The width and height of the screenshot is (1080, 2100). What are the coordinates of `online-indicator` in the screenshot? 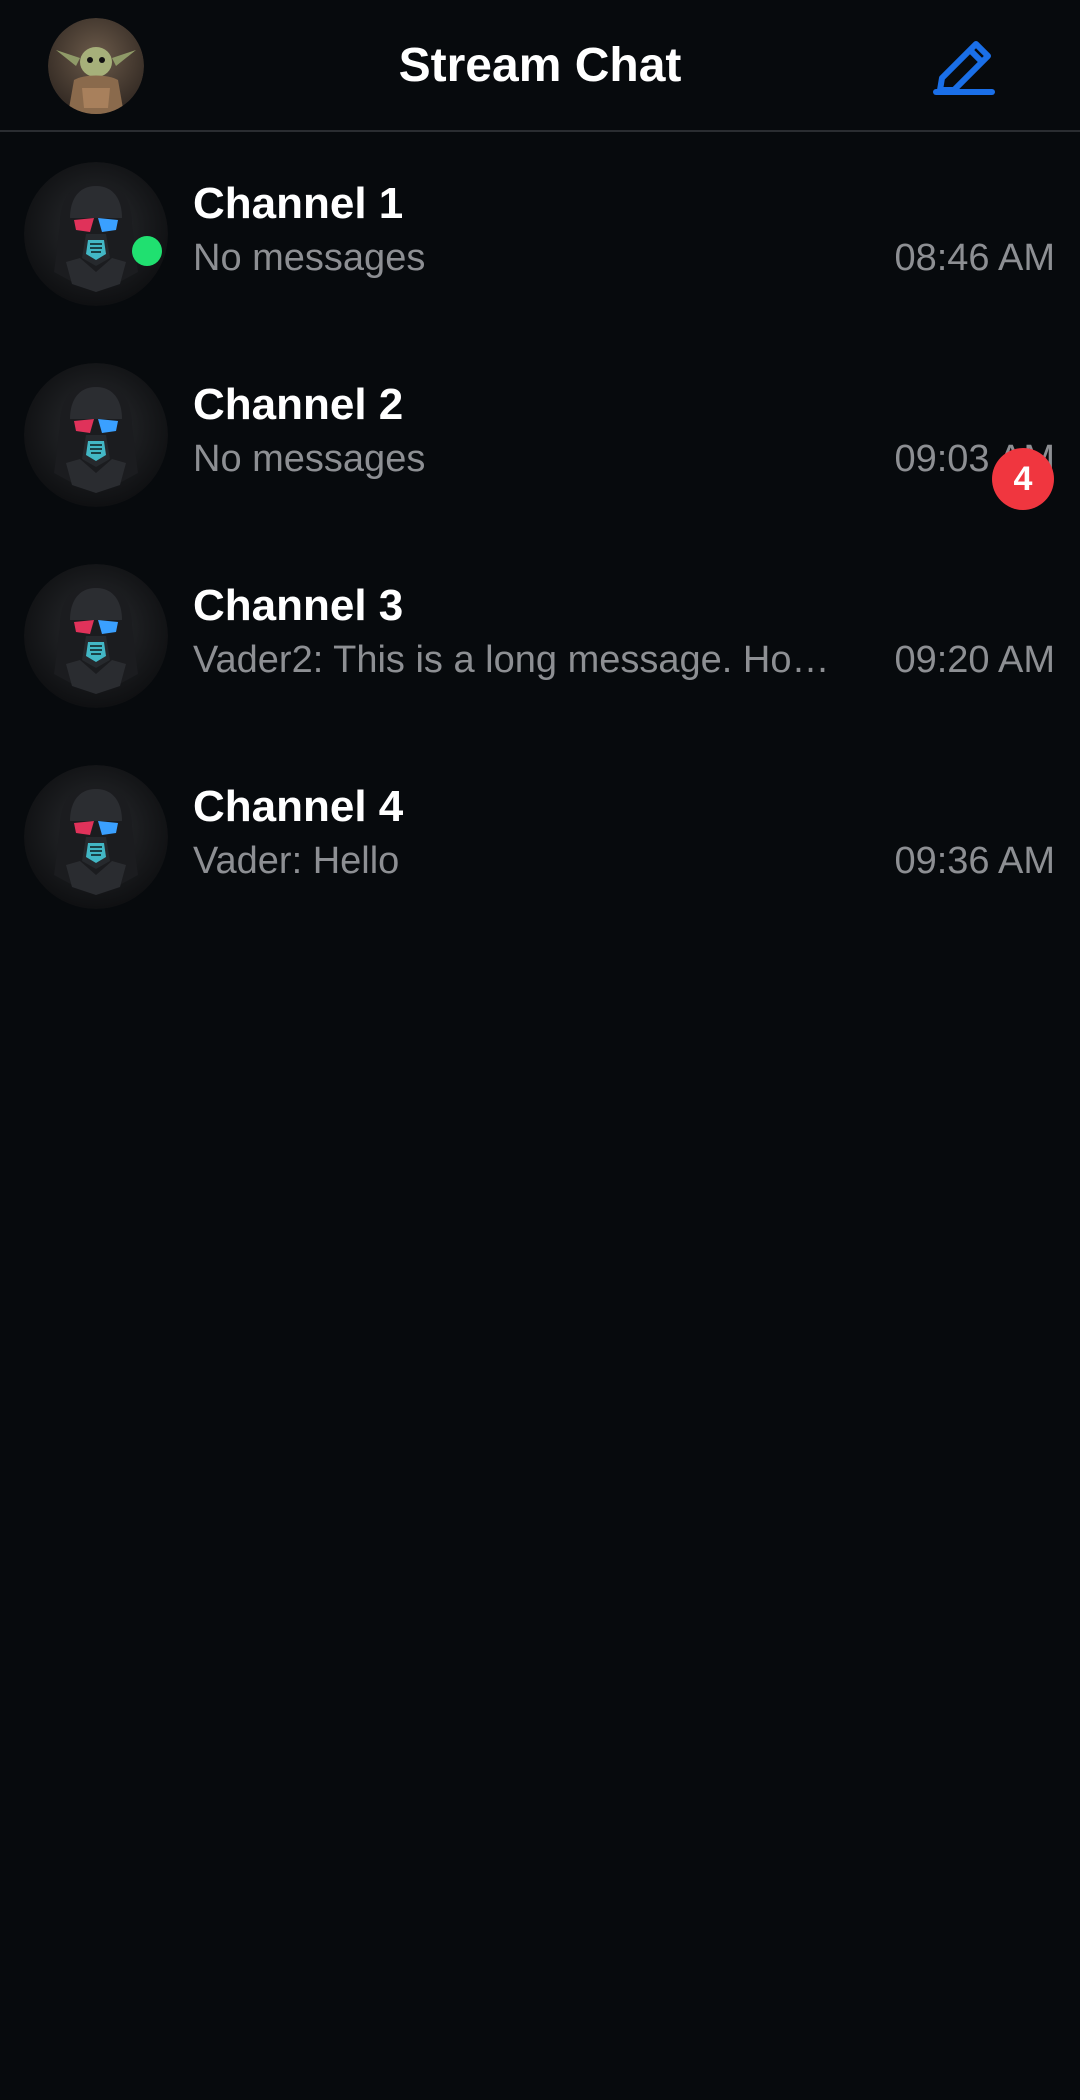 It's located at (147, 251).